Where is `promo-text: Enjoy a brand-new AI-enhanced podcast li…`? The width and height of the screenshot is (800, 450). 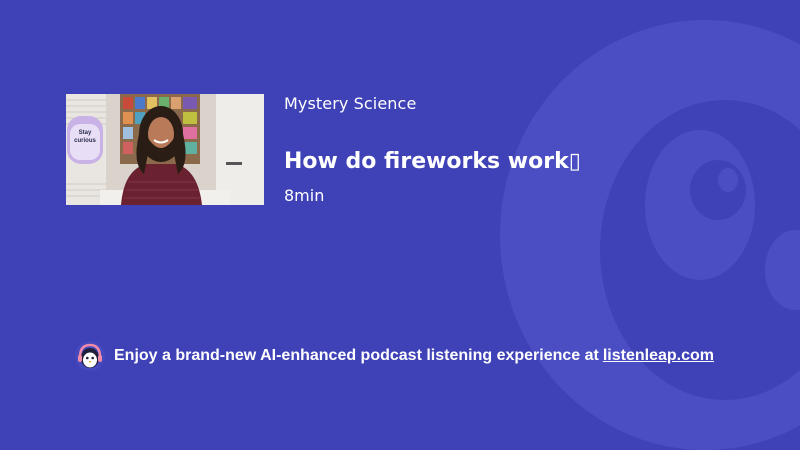
promo-text: Enjoy a brand-new AI-enhanced podcast li… is located at coordinates (356, 355).